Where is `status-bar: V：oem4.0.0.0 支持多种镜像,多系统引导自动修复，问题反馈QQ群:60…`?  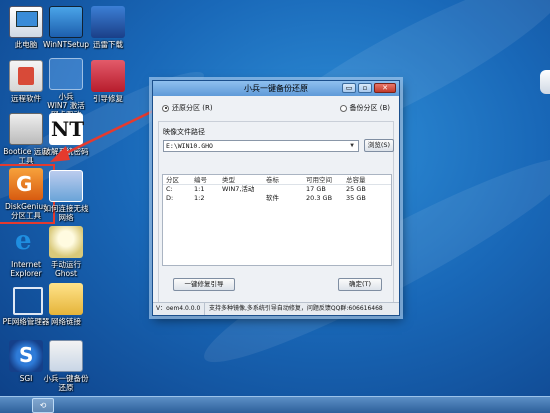 status-bar: V：oem4.0.0.0 支持多种镜像,多系统引导自动修复，问题反馈QQ群:60… is located at coordinates (276, 308).